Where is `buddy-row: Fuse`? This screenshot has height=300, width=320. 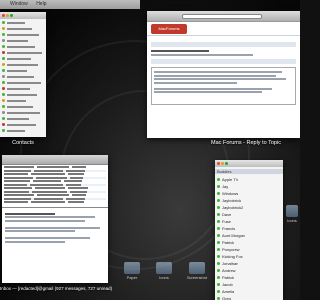 buddy-row: Fuse is located at coordinates (249, 221).